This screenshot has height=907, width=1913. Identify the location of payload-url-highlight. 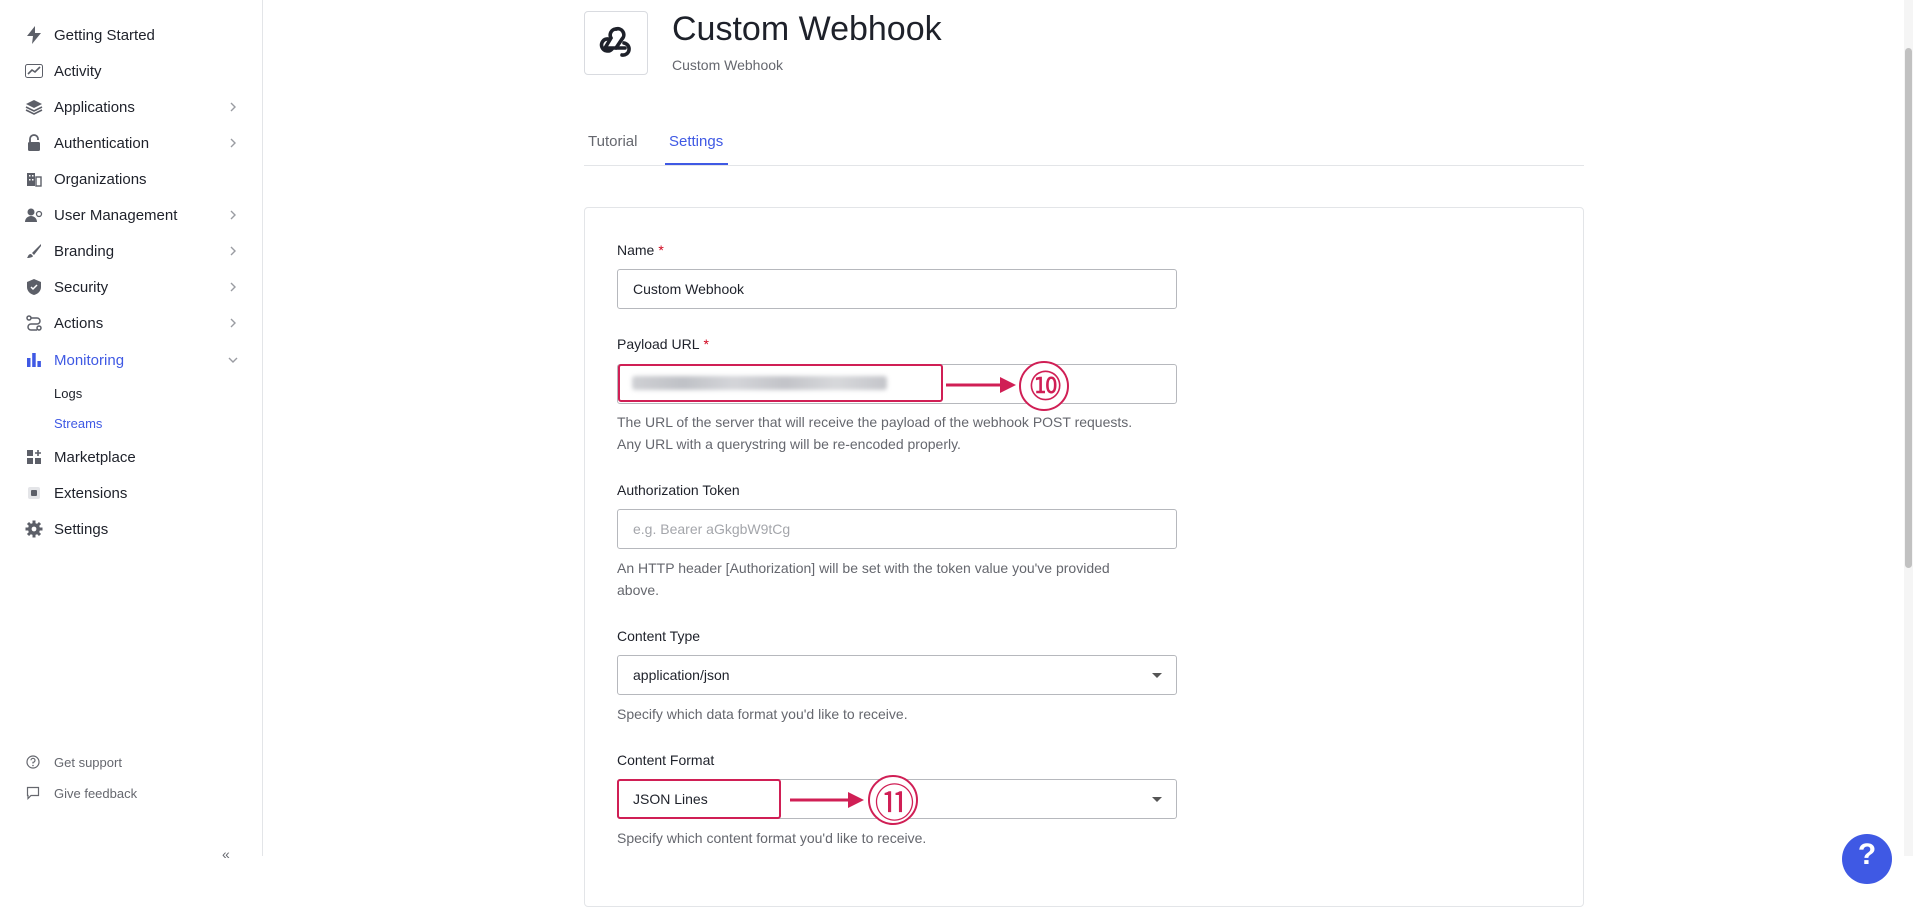
(780, 383).